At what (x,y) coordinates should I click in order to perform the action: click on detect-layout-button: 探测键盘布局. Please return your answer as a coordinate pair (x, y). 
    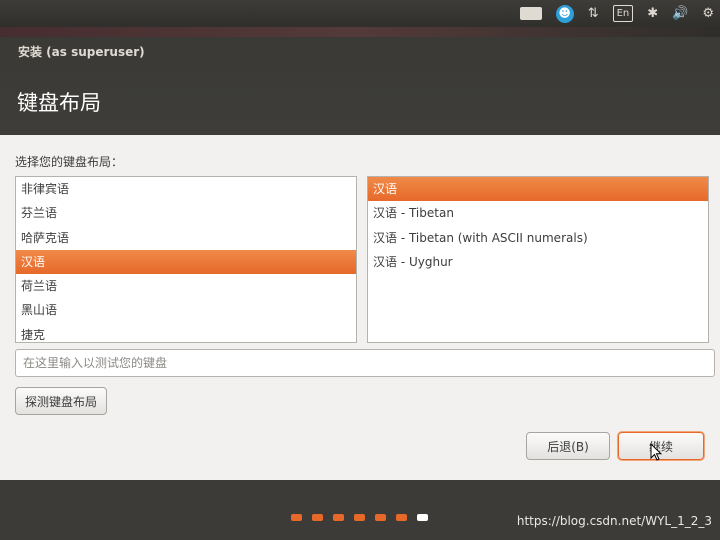
    Looking at the image, I should click on (61, 401).